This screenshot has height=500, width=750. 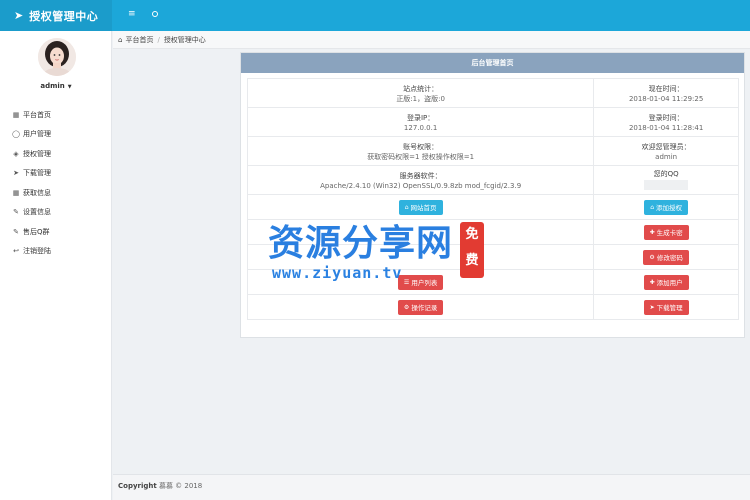 What do you see at coordinates (420, 117) in the screenshot?
I see `login-ip-label: 登录IP：` at bounding box center [420, 117].